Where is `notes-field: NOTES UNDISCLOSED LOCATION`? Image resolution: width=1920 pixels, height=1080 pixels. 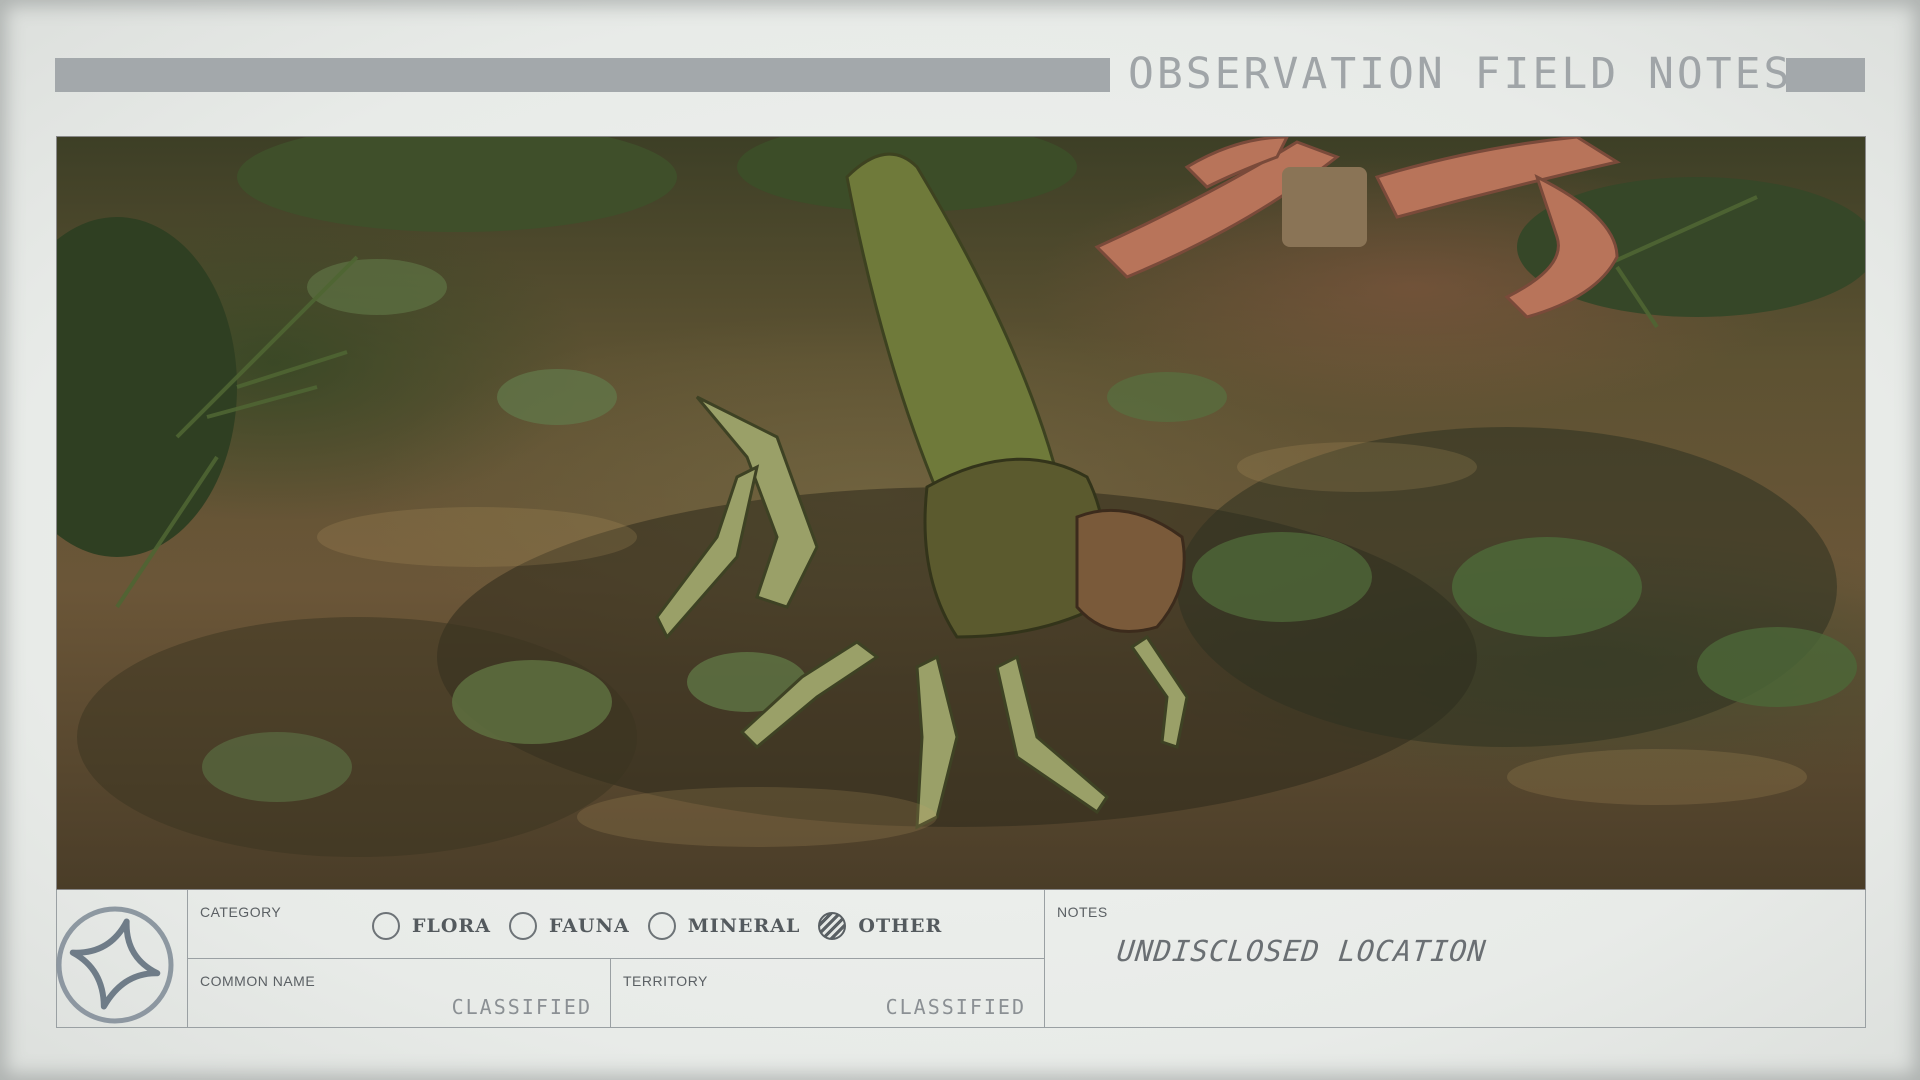 notes-field: NOTES UNDISCLOSED LOCATION is located at coordinates (1455, 958).